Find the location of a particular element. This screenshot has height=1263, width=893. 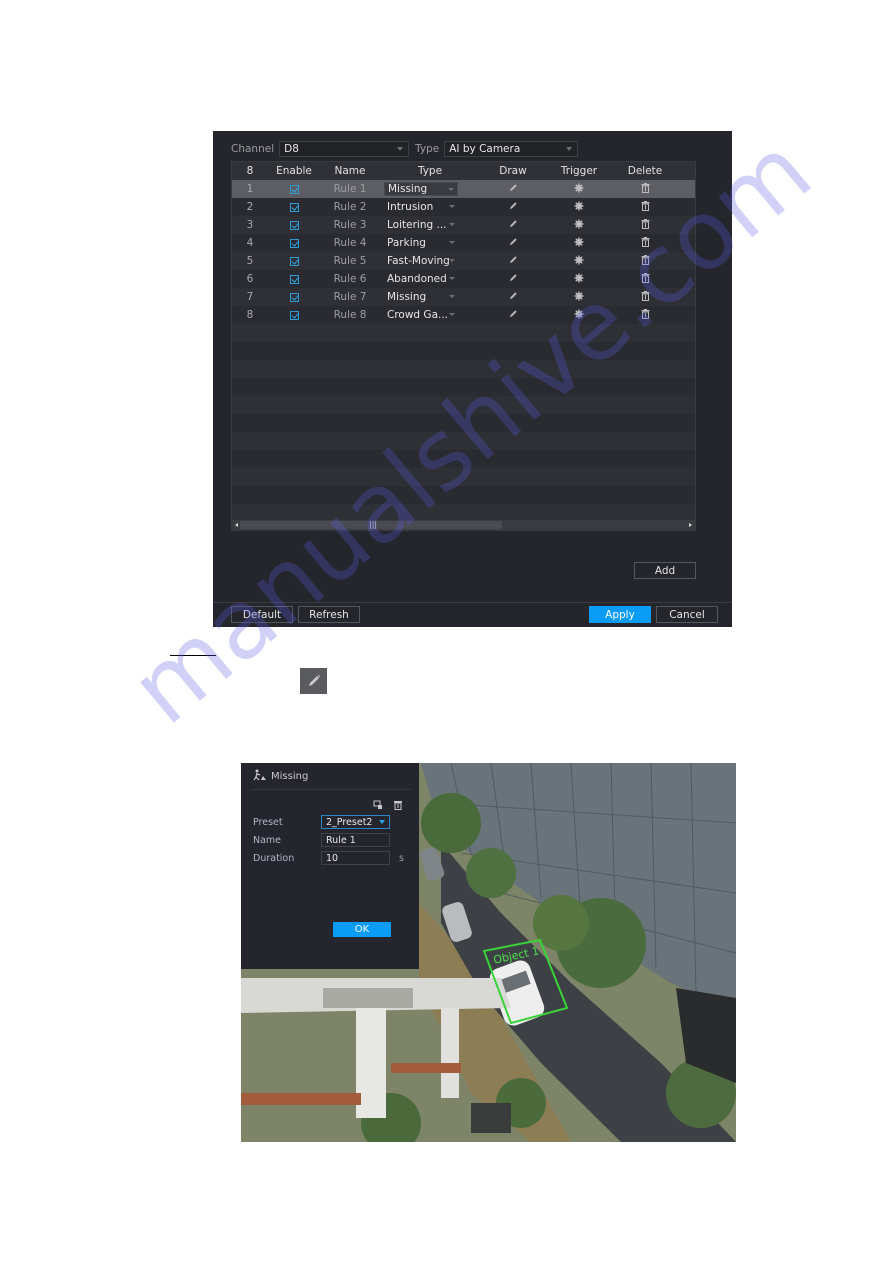

table-row: 2 Rule 2 Intrusion is located at coordinates (463, 207).